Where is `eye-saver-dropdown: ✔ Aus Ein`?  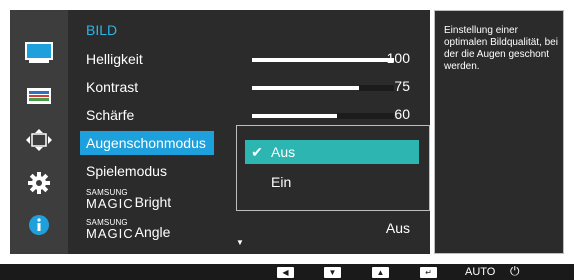
eye-saver-dropdown: ✔ Aus Ein is located at coordinates (333, 168).